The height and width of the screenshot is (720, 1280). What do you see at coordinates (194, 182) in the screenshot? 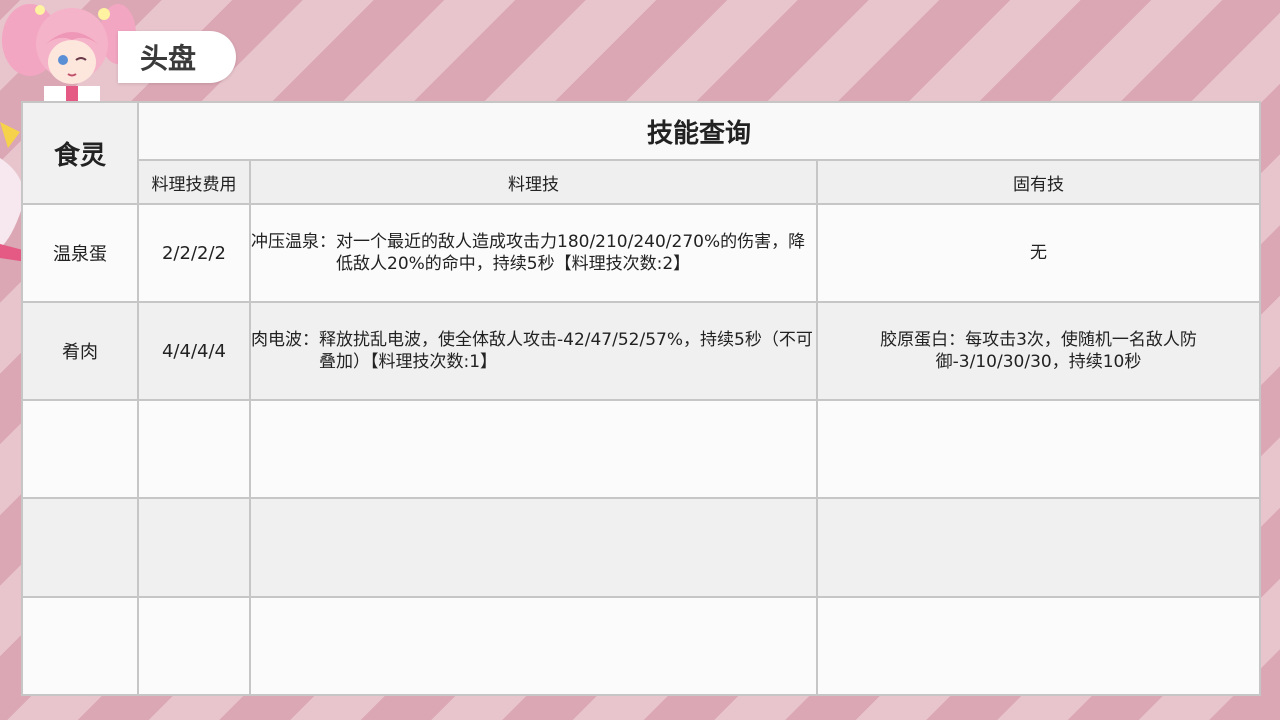
I see `header-skill-cost: 料理技费用` at bounding box center [194, 182].